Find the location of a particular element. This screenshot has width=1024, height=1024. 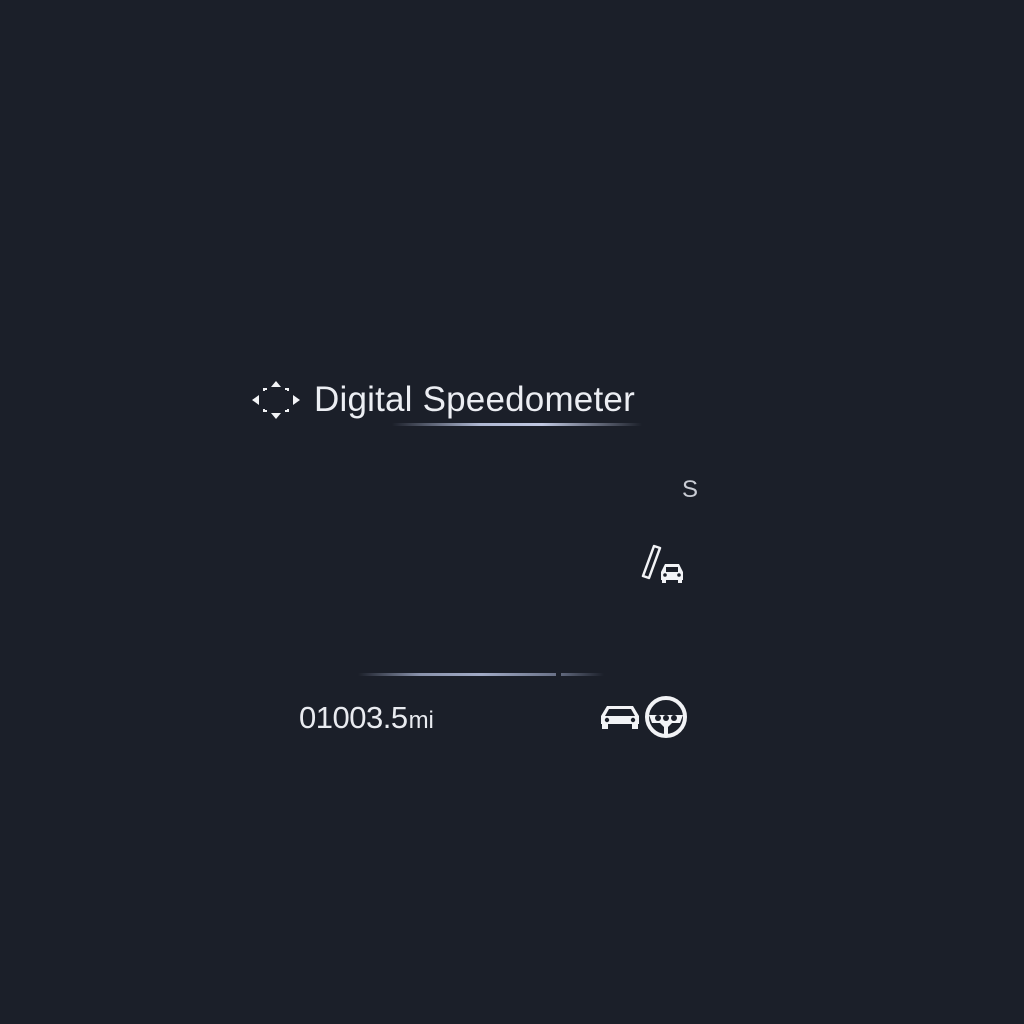

lane-departure-icon is located at coordinates (662, 563).